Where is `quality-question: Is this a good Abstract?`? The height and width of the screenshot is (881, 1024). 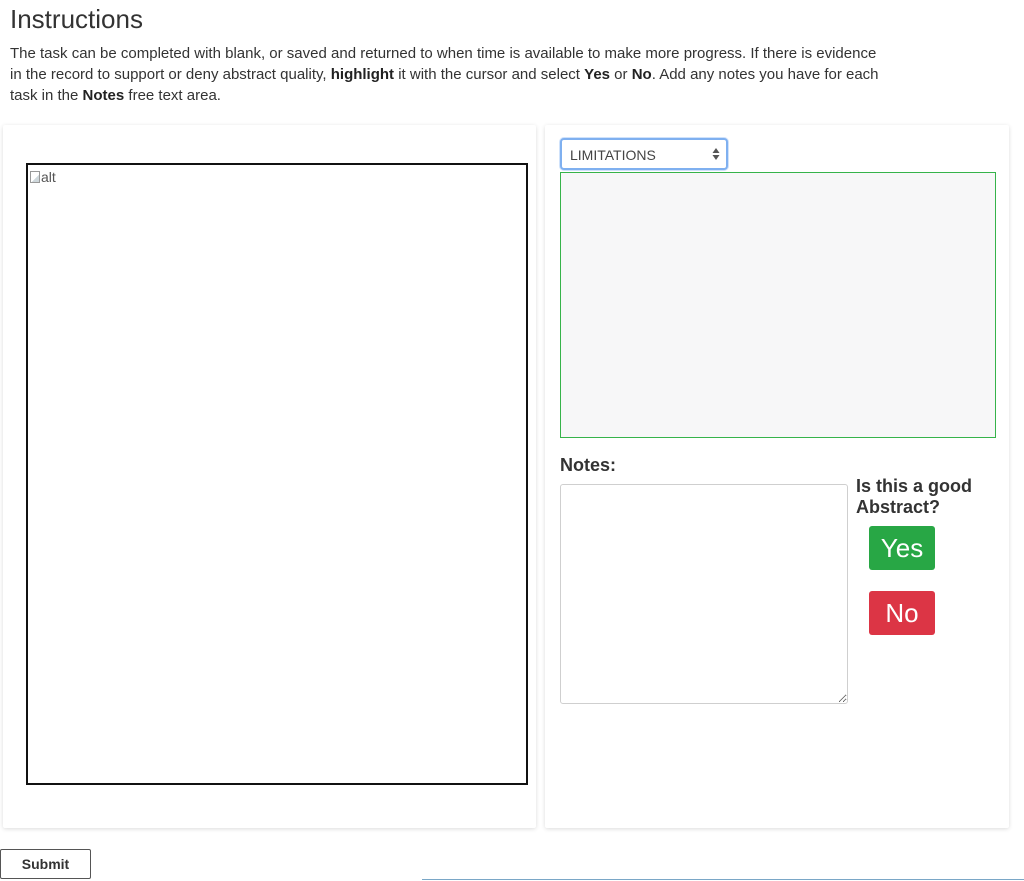
quality-question: Is this a good Abstract? is located at coordinates (914, 496).